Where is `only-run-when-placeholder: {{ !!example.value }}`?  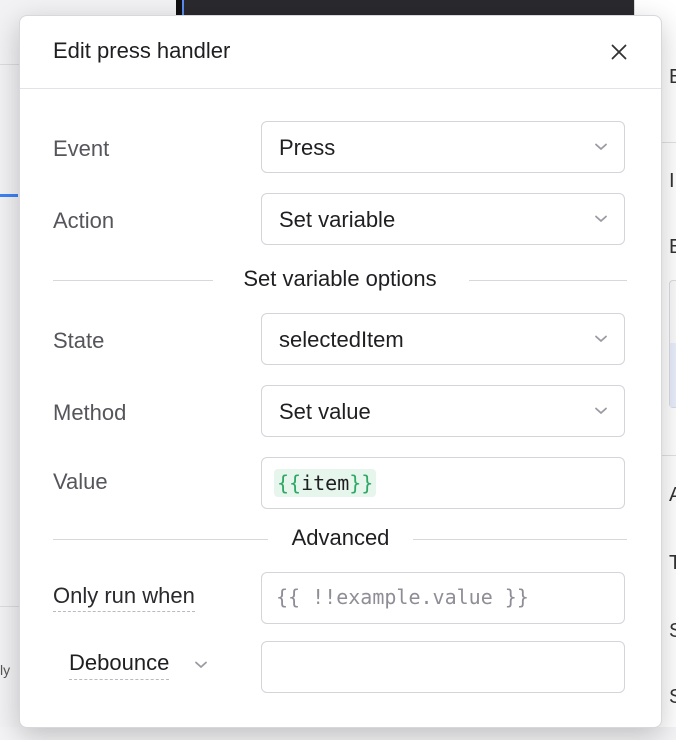
only-run-when-placeholder: {{ !!example.value }} is located at coordinates (402, 597).